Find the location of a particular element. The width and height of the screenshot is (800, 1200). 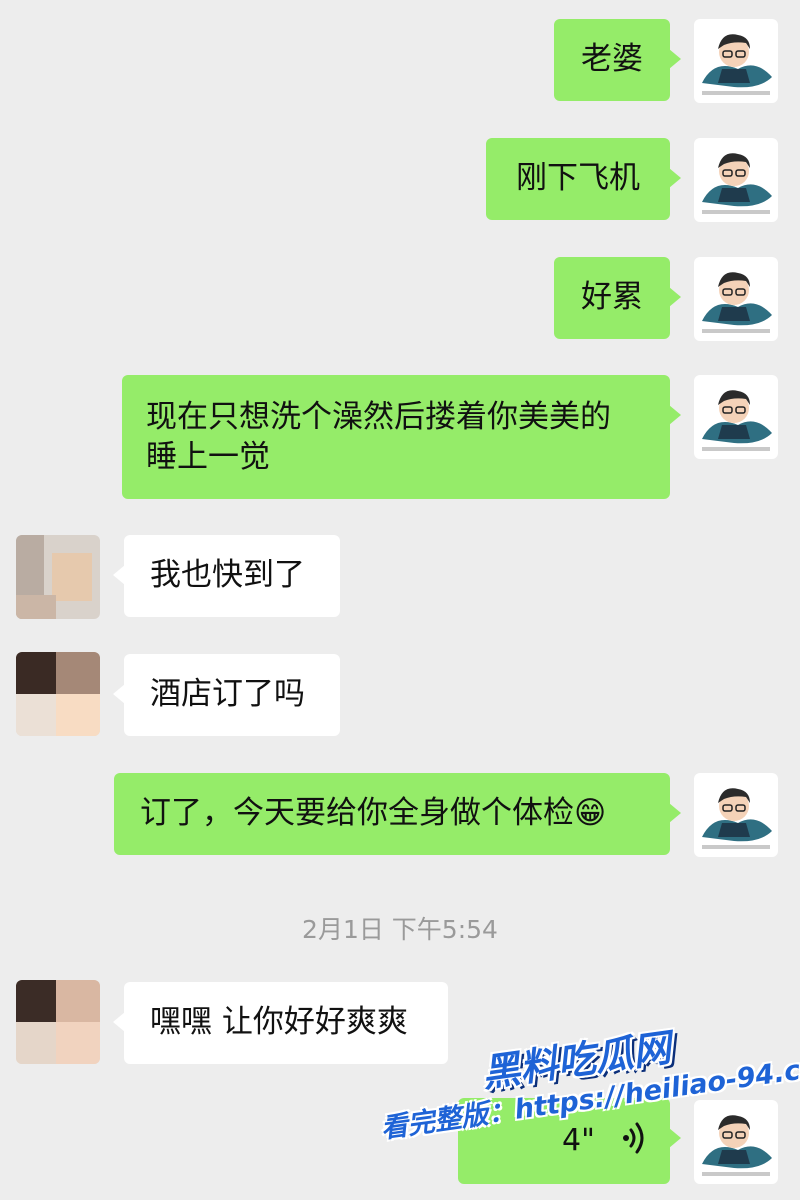

voice-wave-icon is located at coordinates (633, 1138).